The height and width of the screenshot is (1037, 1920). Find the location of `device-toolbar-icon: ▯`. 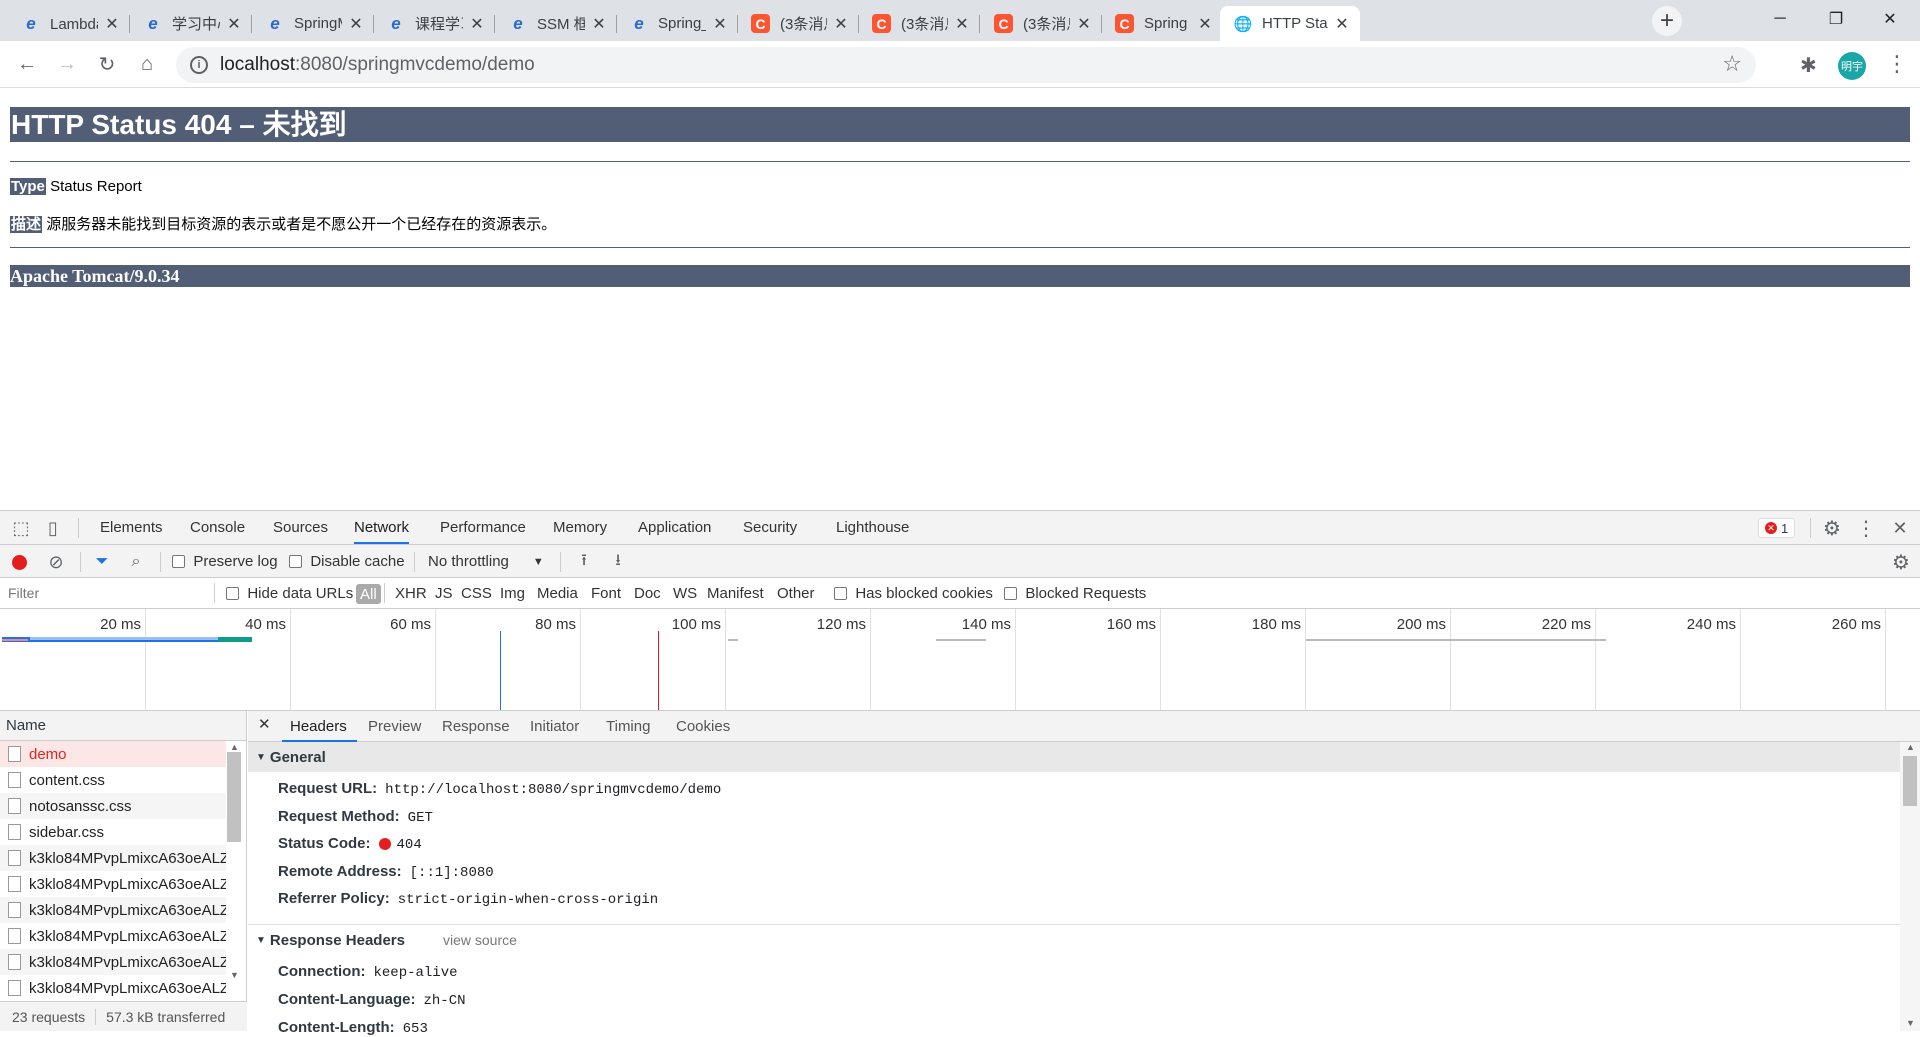

device-toolbar-icon: ▯ is located at coordinates (53, 528).